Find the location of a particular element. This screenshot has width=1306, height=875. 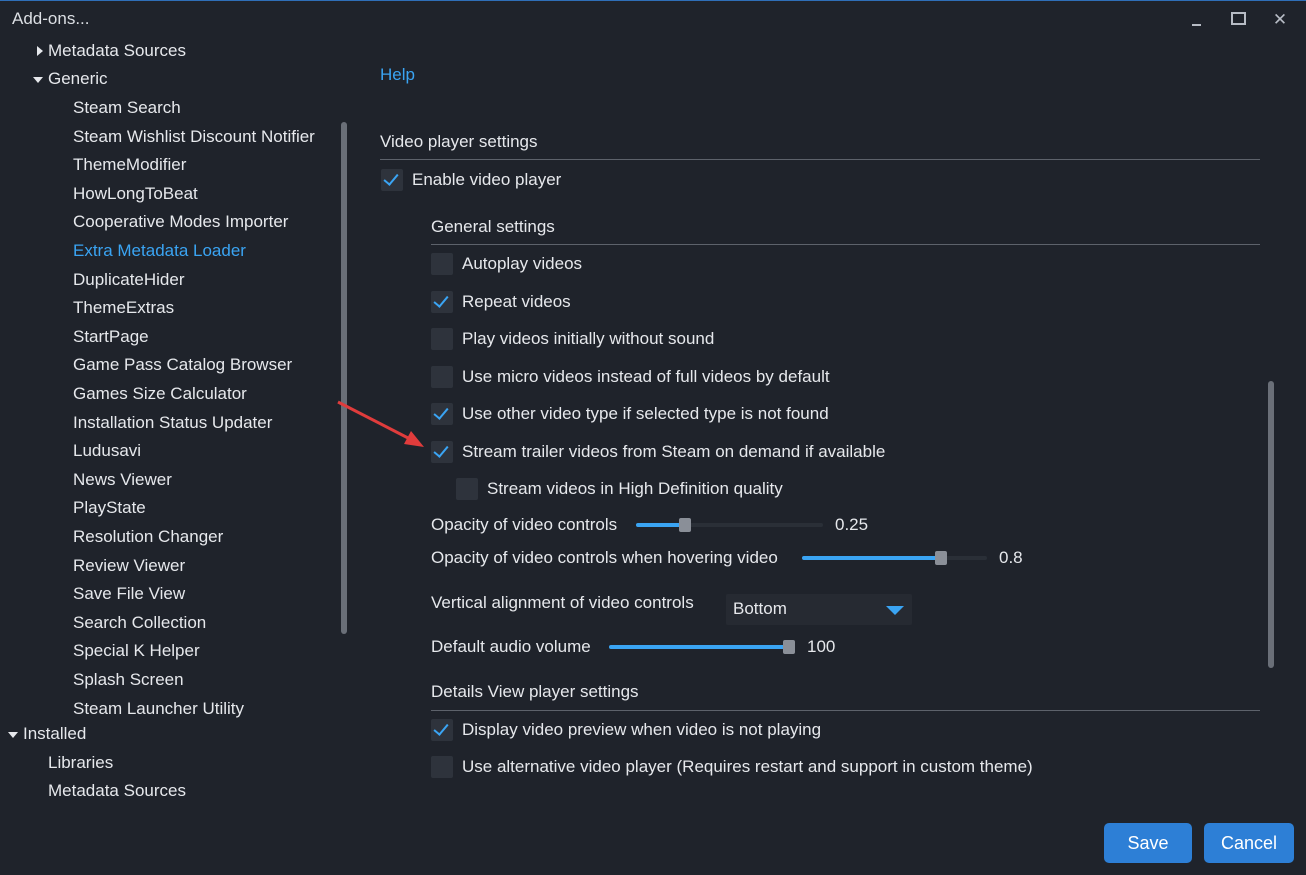

details-view-settings-title: Details View player settings is located at coordinates (535, 691).